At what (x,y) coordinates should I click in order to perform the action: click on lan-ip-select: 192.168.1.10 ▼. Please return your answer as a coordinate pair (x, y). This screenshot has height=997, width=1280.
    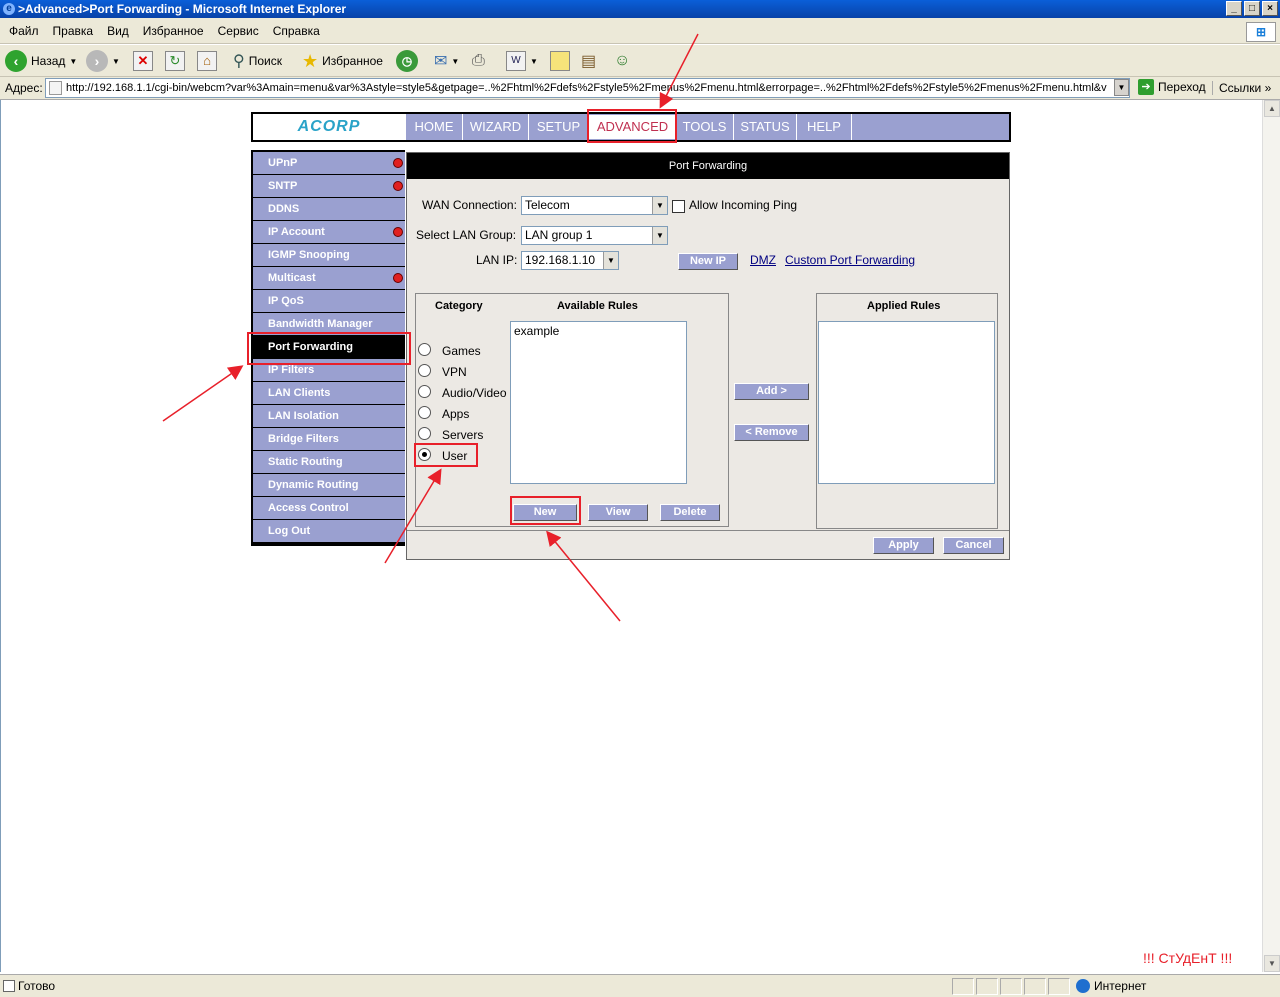
    Looking at the image, I should click on (570, 260).